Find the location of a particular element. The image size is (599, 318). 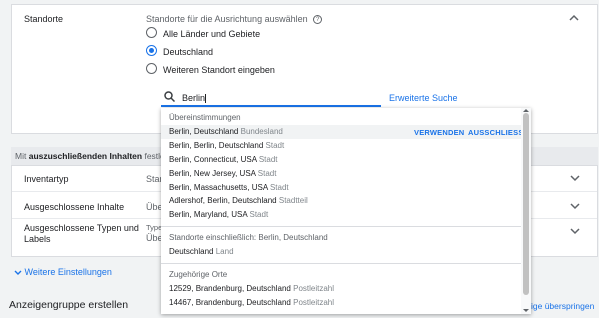

search-icon is located at coordinates (169, 96).